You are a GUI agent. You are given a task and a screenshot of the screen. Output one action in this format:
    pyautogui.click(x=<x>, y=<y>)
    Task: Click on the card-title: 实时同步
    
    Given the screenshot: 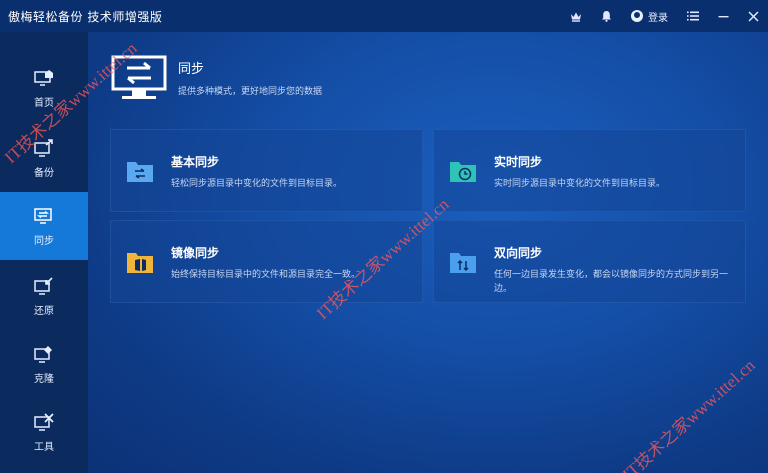 What is the action you would take?
    pyautogui.click(x=518, y=162)
    